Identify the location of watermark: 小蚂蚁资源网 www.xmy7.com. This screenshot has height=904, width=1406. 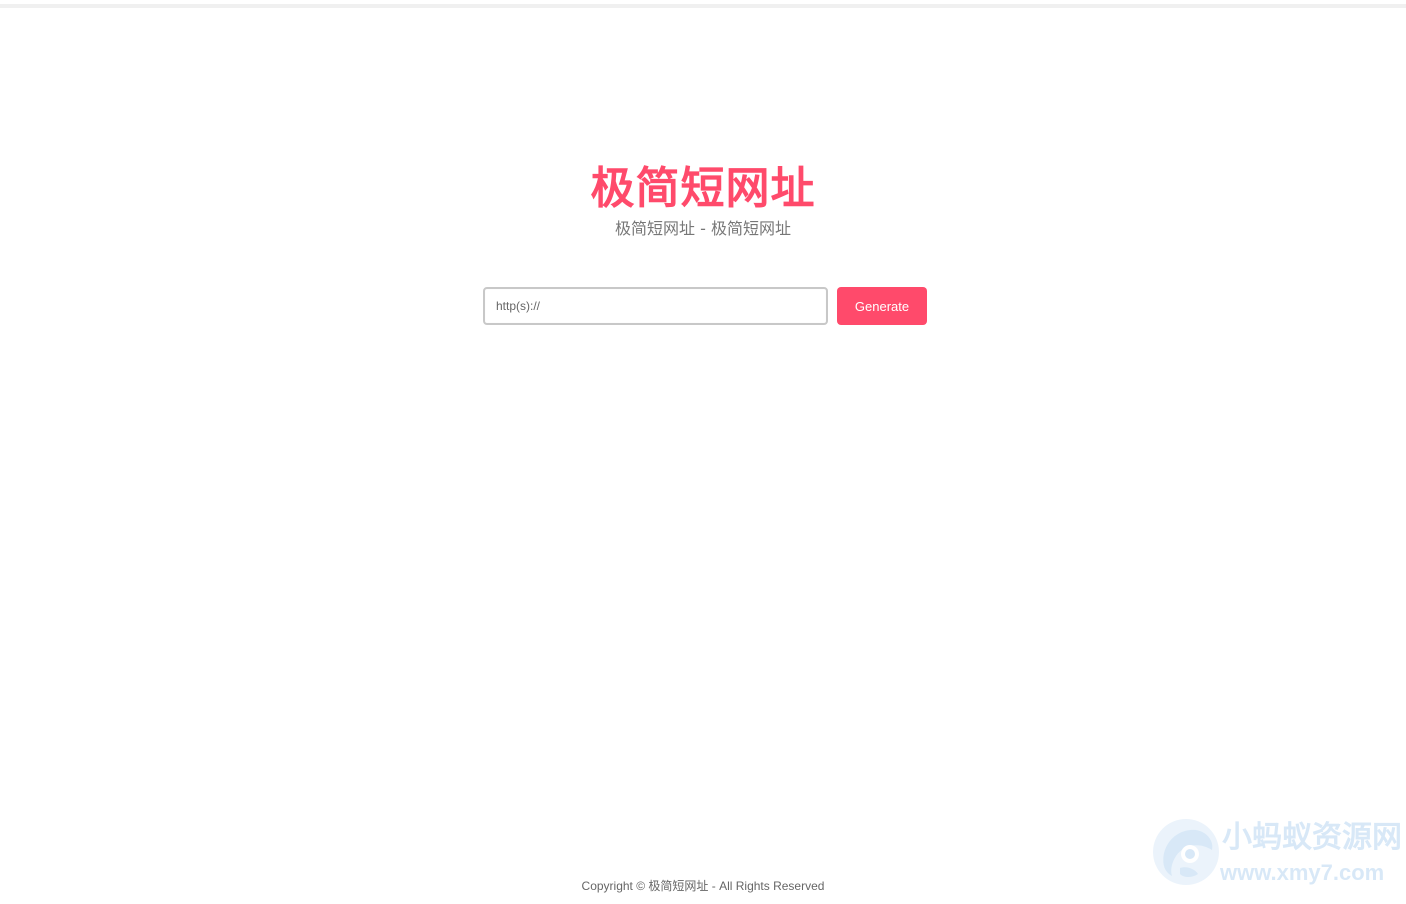
(1277, 853).